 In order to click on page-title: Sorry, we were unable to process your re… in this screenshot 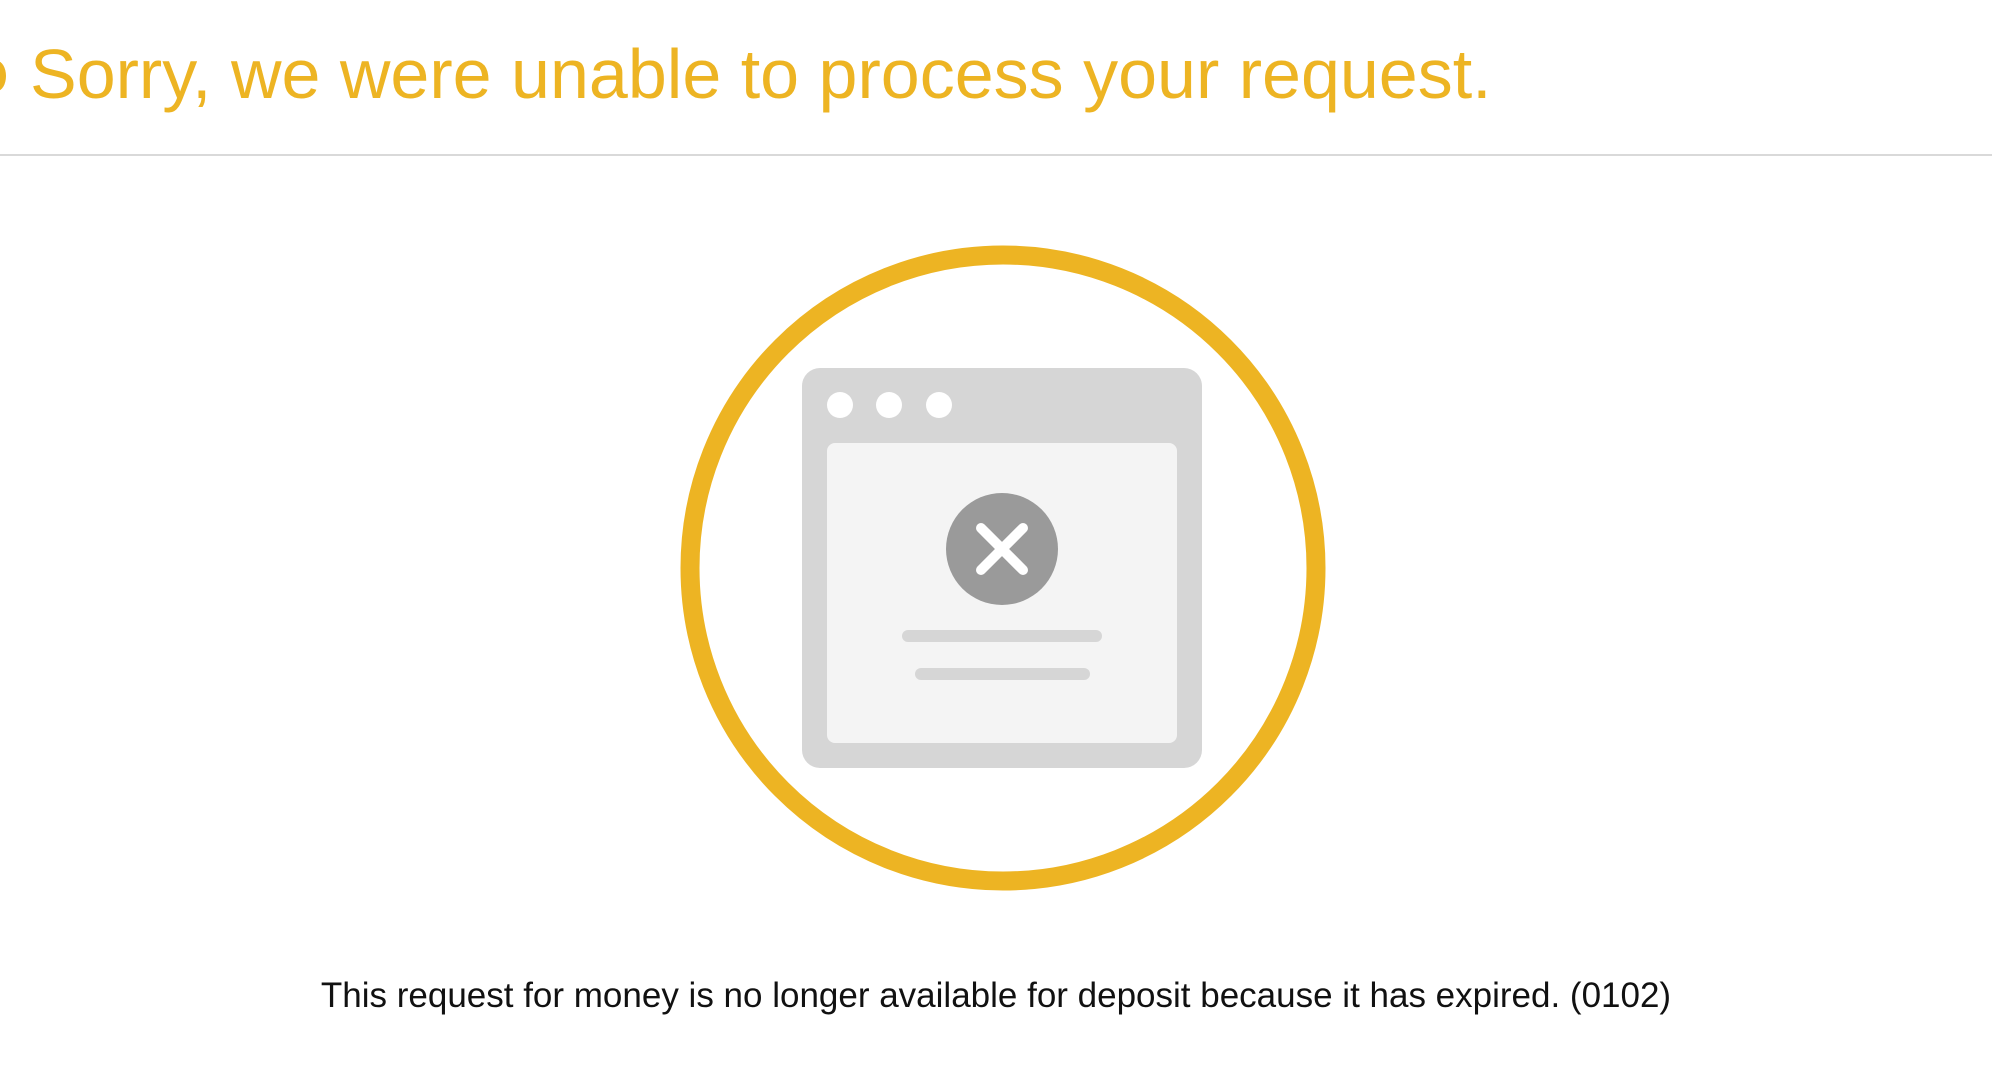, I will do `click(761, 74)`.